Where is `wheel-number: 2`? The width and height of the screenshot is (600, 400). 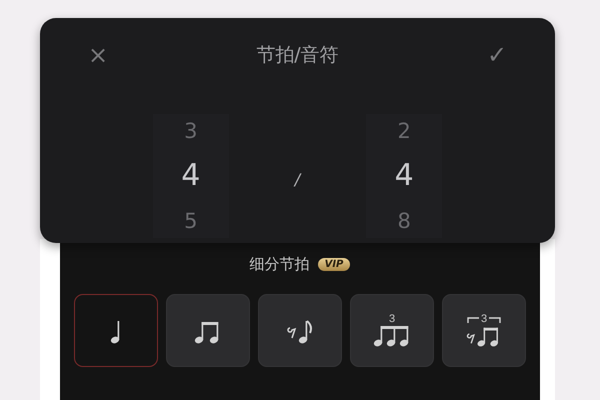
wheel-number: 2 is located at coordinates (404, 131).